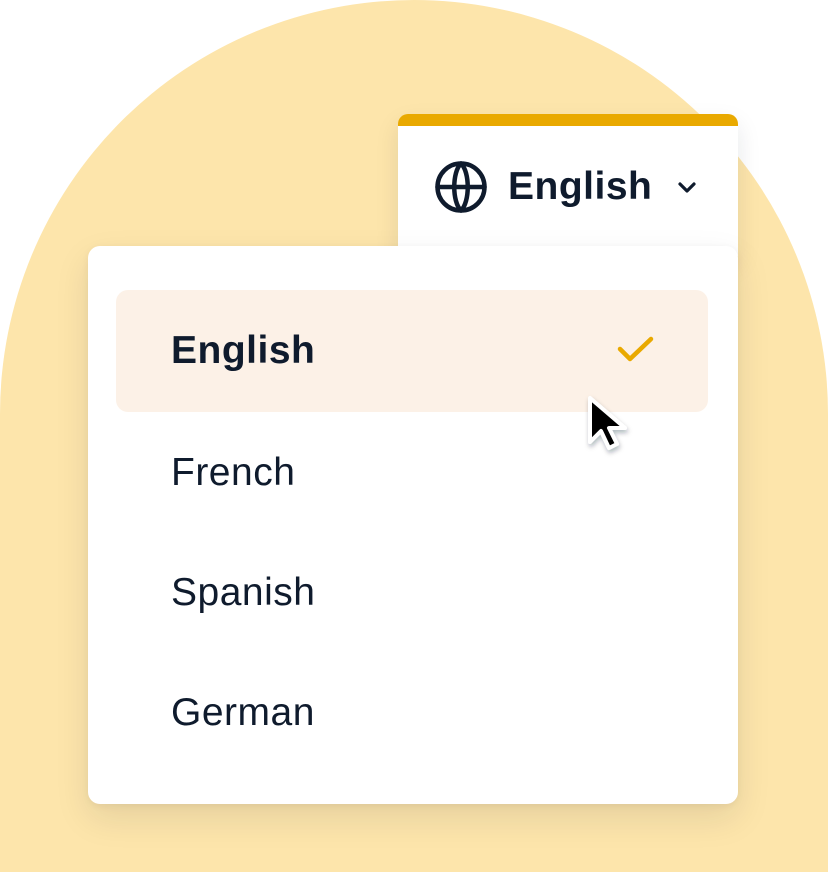 This screenshot has height=872, width=828. Describe the element at coordinates (687, 187) in the screenshot. I see `chevron-down-icon` at that location.